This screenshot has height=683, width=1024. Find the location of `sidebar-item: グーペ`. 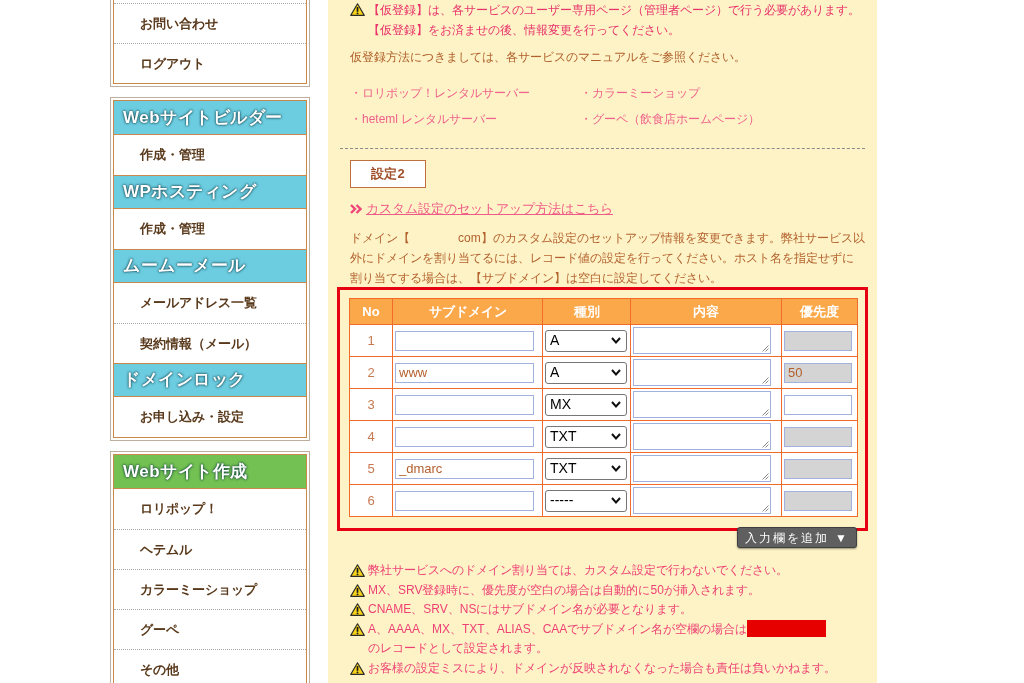

sidebar-item: グーペ is located at coordinates (210, 629).